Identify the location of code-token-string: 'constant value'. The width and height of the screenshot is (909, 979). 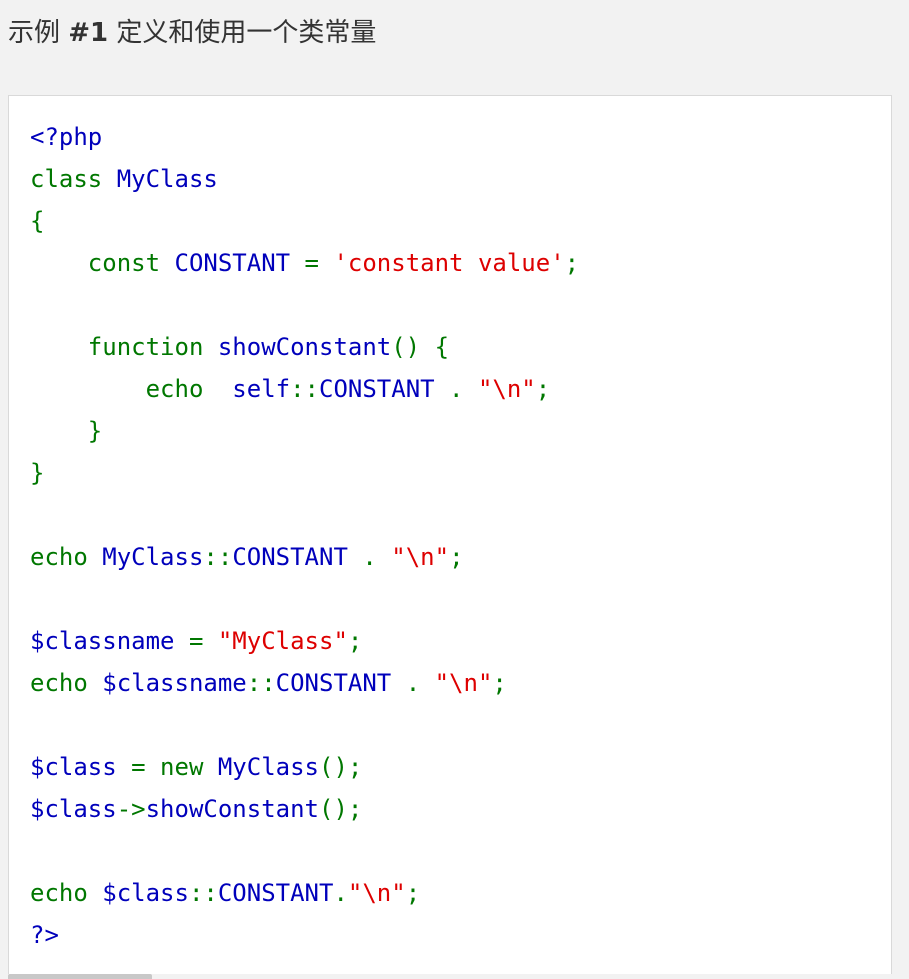
(449, 263).